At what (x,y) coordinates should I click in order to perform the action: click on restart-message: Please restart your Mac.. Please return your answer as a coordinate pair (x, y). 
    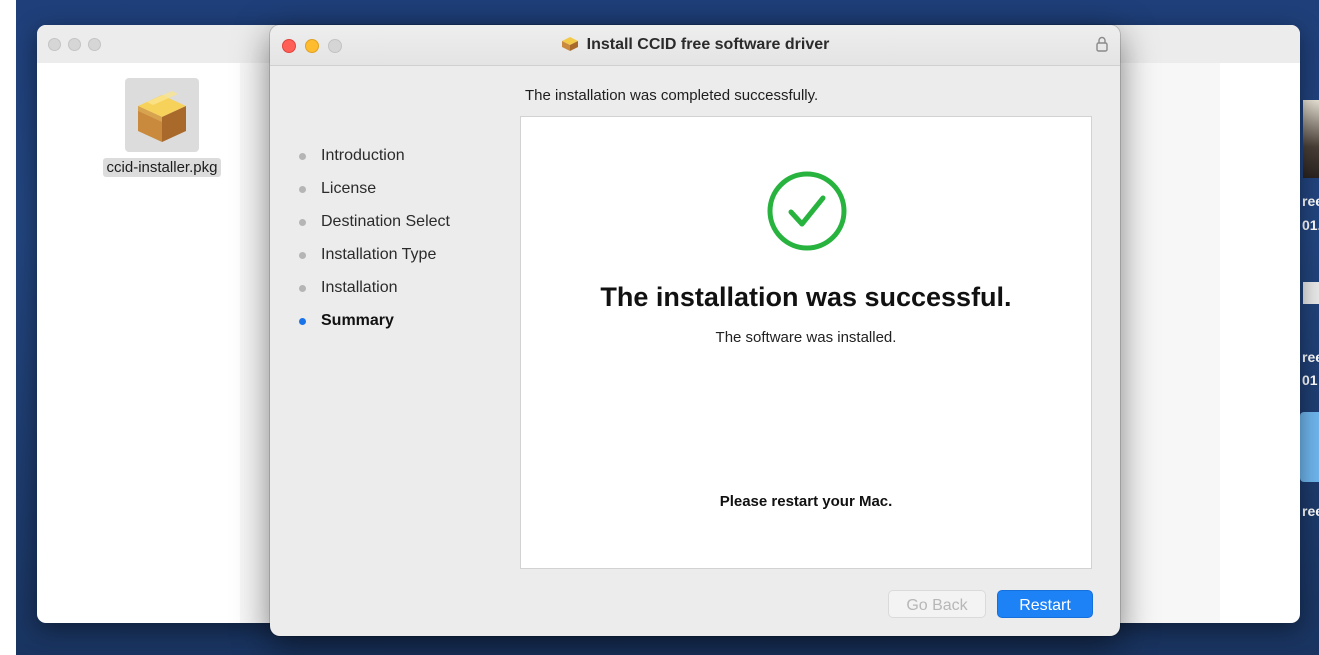
    Looking at the image, I should click on (806, 501).